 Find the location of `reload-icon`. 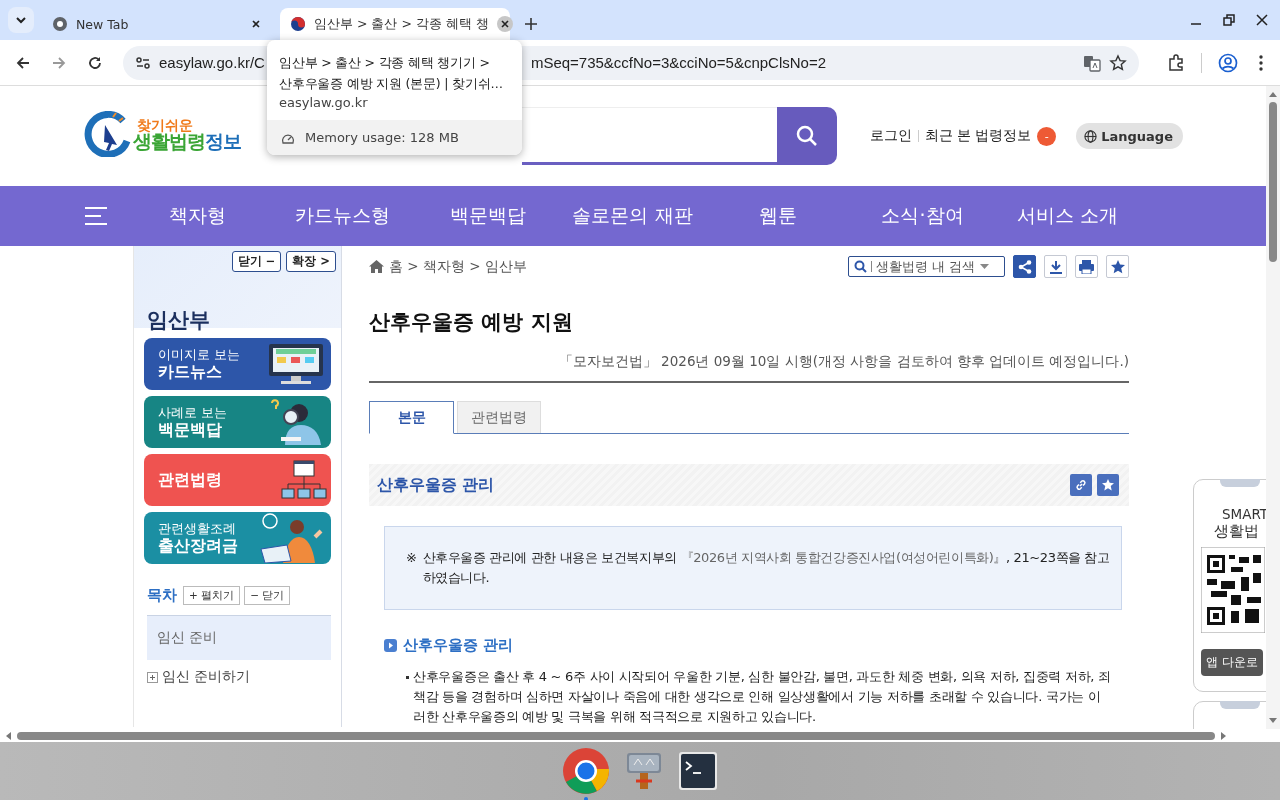

reload-icon is located at coordinates (95, 62).